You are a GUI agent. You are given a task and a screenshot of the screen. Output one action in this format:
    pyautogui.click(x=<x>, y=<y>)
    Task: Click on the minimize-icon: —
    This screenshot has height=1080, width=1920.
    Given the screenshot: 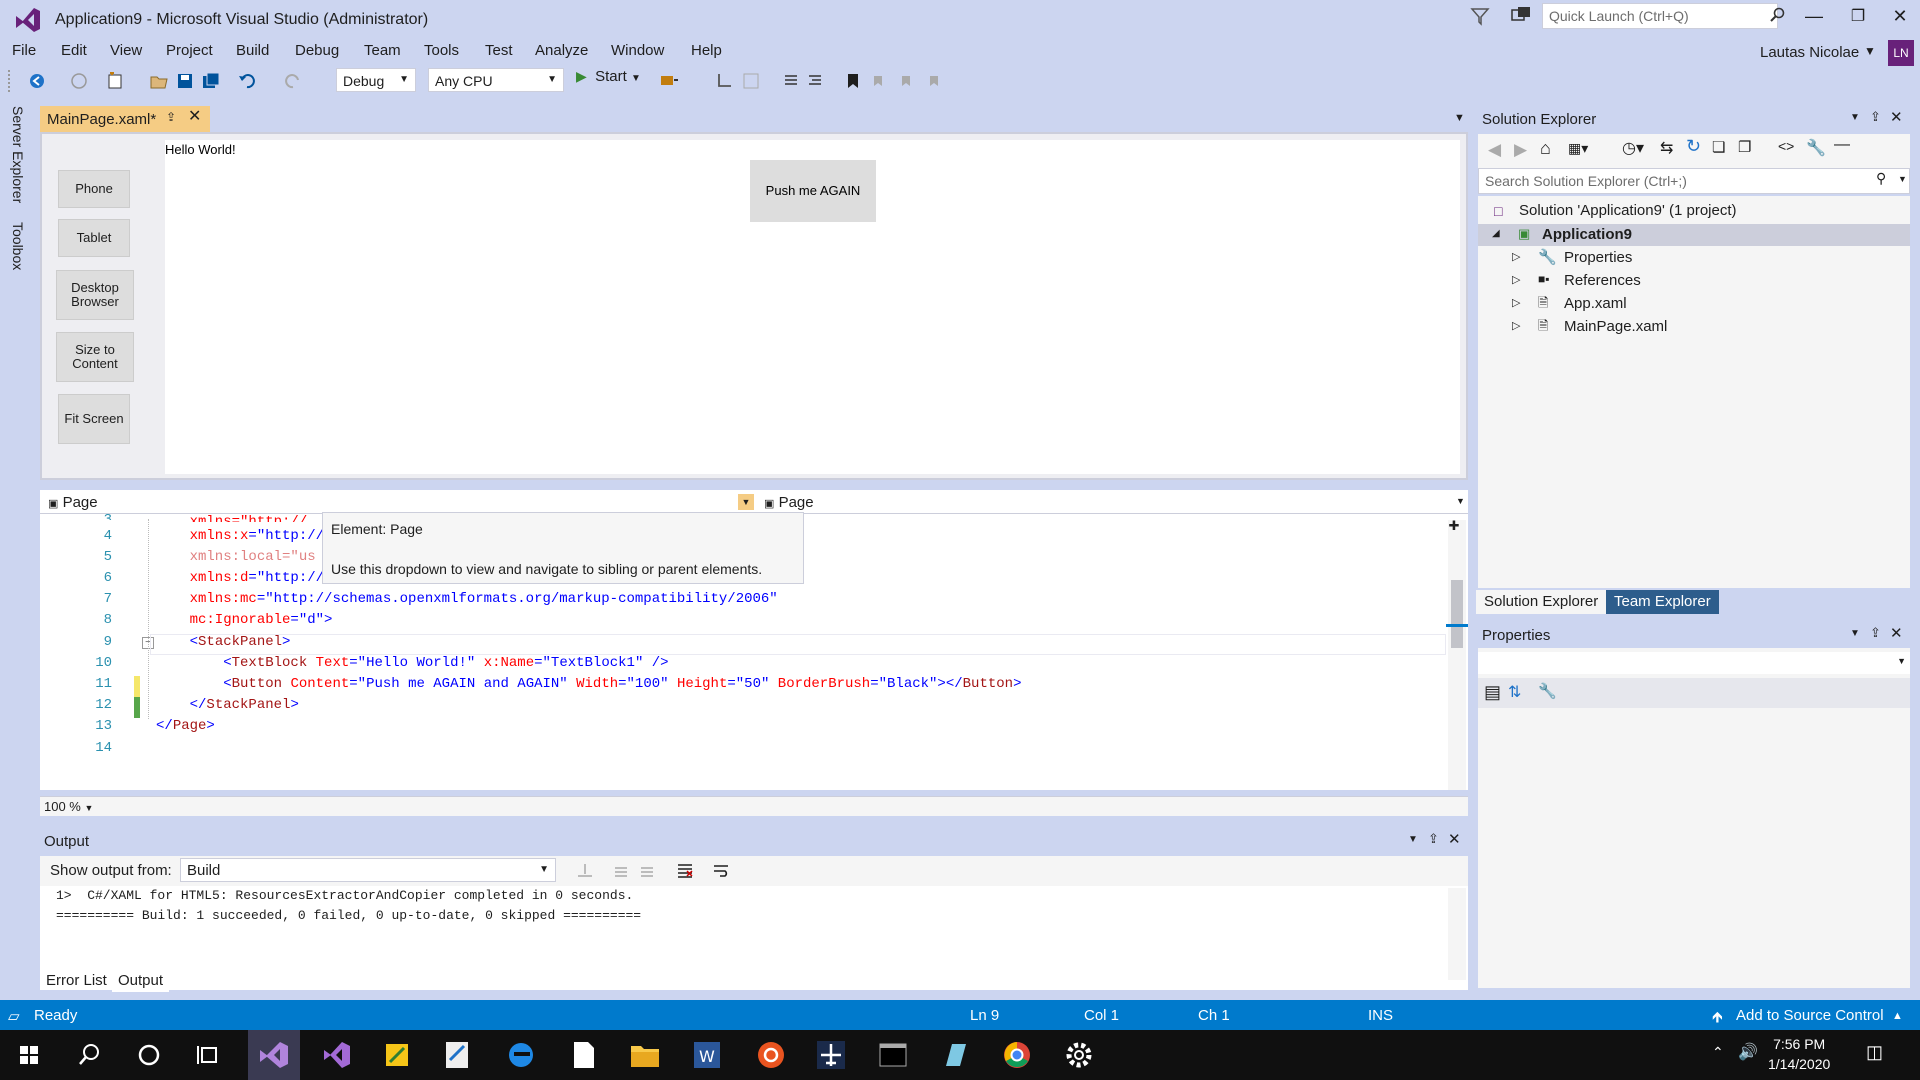 What is the action you would take?
    pyautogui.click(x=1814, y=17)
    